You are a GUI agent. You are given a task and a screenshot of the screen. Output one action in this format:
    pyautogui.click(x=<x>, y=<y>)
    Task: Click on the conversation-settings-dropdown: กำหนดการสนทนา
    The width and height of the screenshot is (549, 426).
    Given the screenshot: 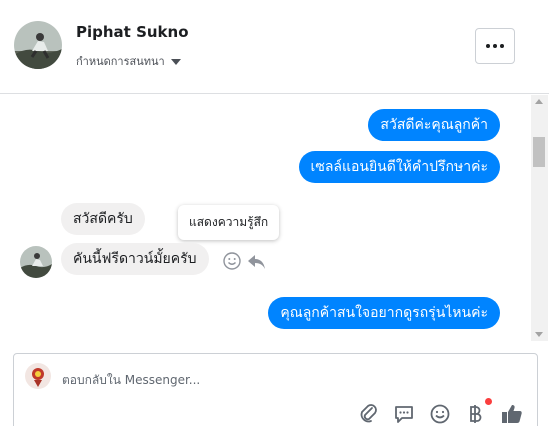 What is the action you would take?
    pyautogui.click(x=128, y=61)
    